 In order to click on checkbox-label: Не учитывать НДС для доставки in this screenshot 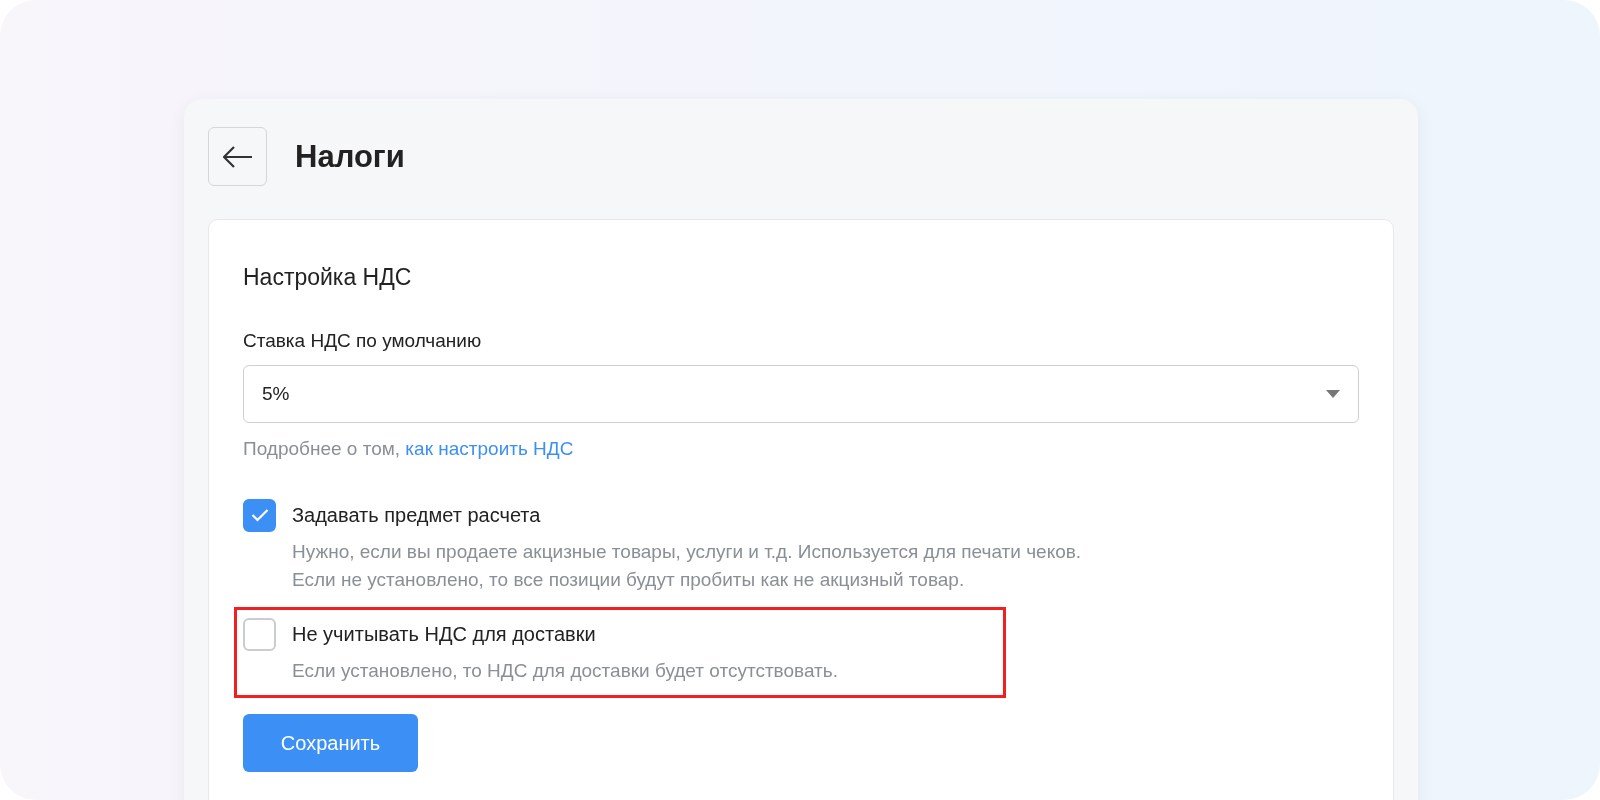, I will do `click(444, 634)`.